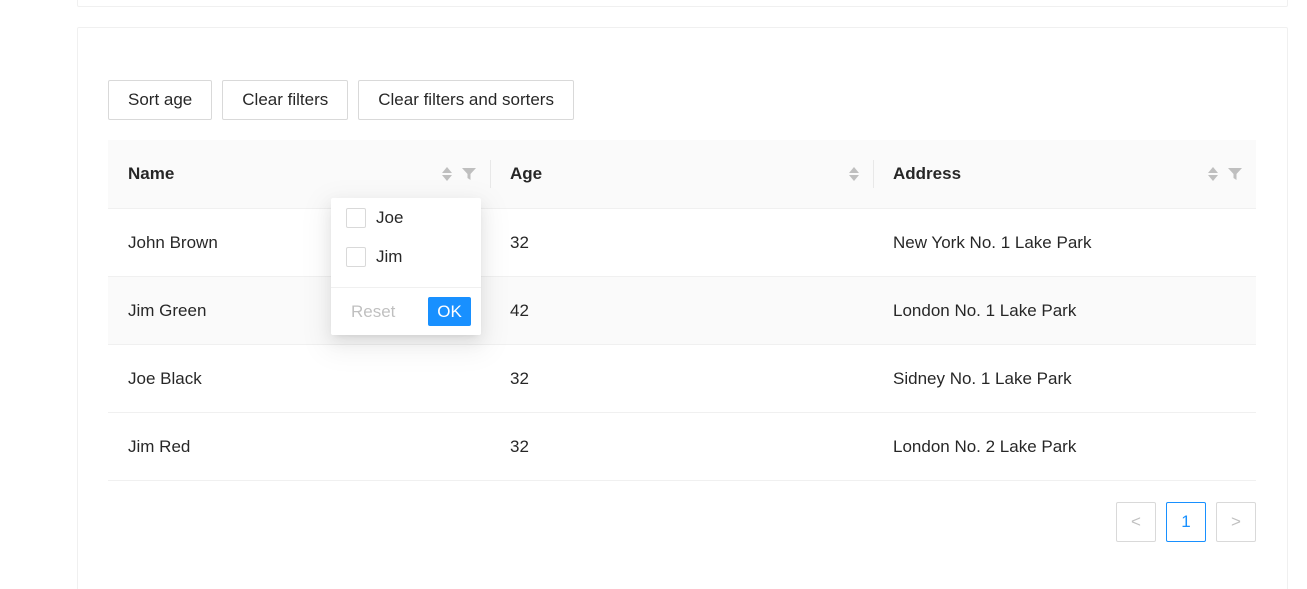 The width and height of the screenshot is (1307, 589). Describe the element at coordinates (389, 256) in the screenshot. I see `filter-option-label: Jim` at that location.